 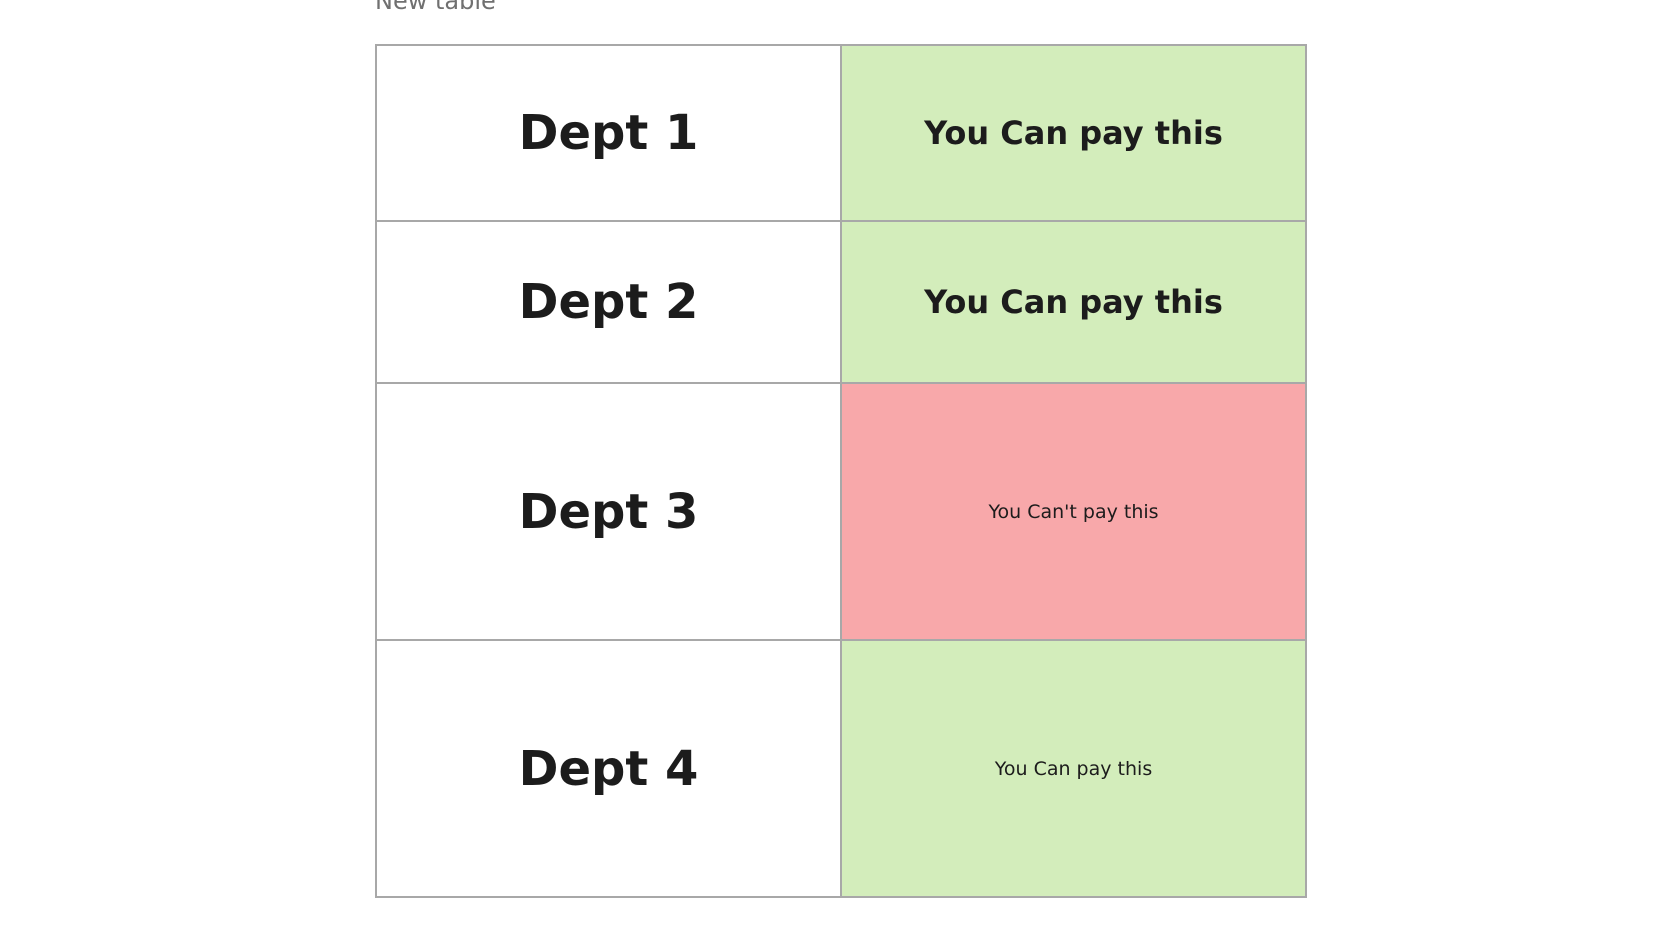 I want to click on table-row: Dept 2 You Can pay this, so click(x=841, y=302).